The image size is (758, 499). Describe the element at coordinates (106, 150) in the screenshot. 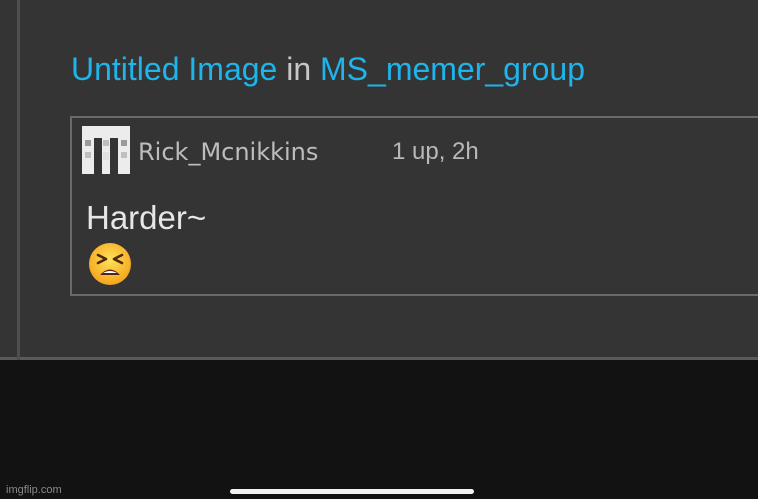

I see `avatar-icon` at that location.